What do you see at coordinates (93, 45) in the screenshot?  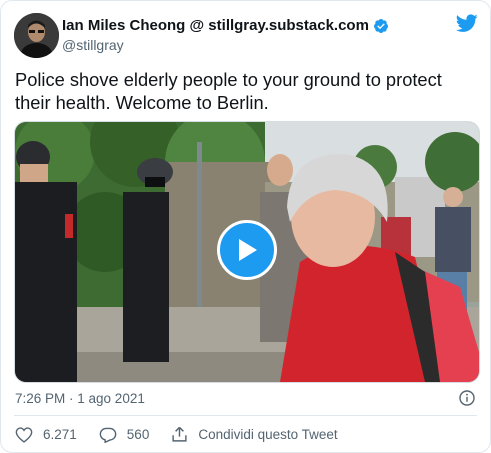 I see `author-handle: @stillgray` at bounding box center [93, 45].